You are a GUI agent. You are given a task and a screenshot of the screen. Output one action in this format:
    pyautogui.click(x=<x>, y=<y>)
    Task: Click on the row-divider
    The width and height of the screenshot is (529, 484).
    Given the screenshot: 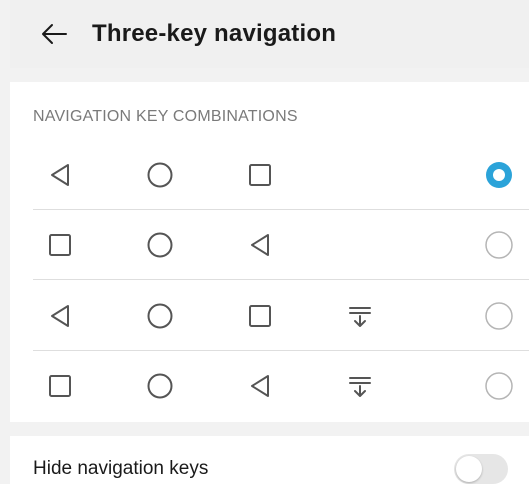 What is the action you would take?
    pyautogui.click(x=281, y=279)
    